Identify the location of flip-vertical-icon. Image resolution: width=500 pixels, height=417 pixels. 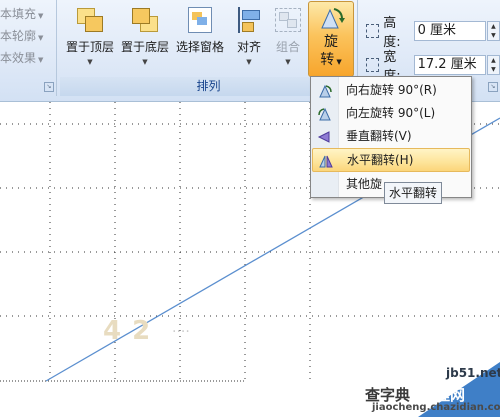
(325, 136).